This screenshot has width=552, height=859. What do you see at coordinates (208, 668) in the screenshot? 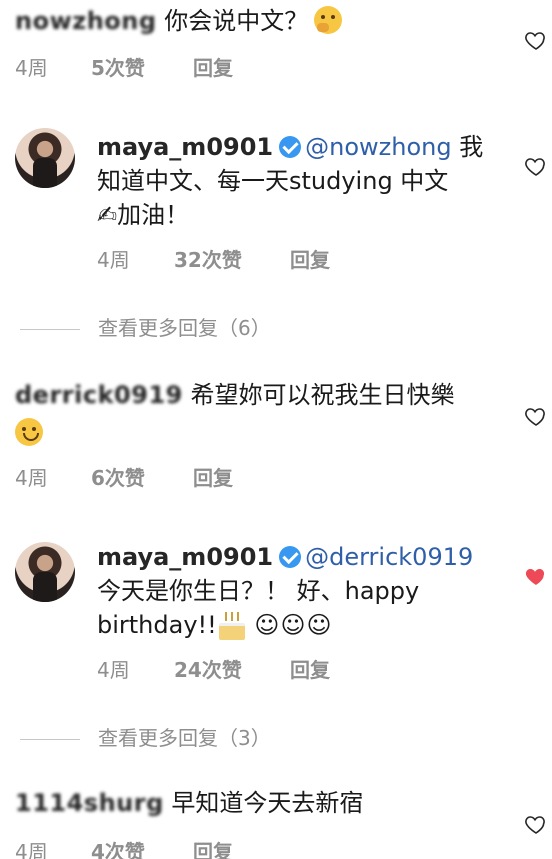
I see `likes-count: 24次赞` at bounding box center [208, 668].